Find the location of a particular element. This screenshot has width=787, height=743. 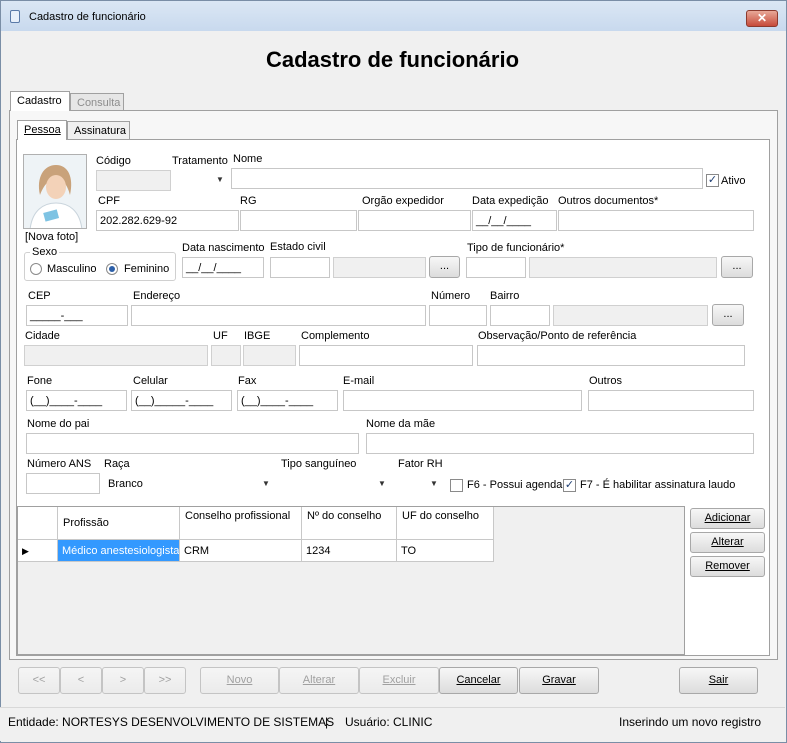

remover-label: Remover is located at coordinates (727, 566).